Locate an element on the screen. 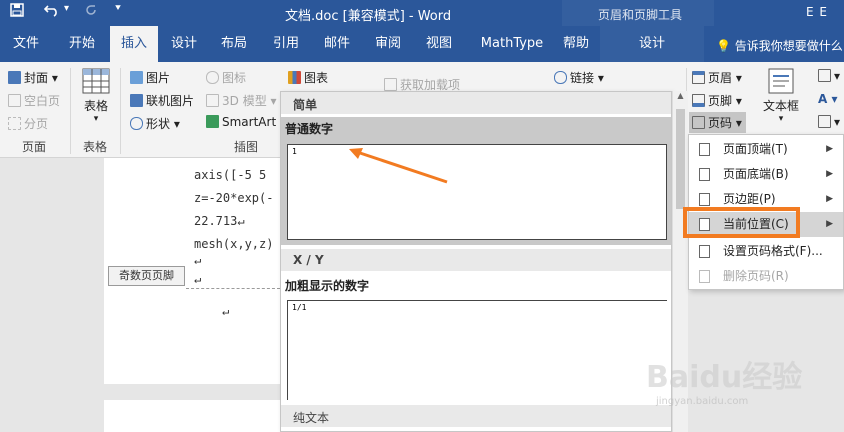  tab-layout: 布局 is located at coordinates (234, 44).